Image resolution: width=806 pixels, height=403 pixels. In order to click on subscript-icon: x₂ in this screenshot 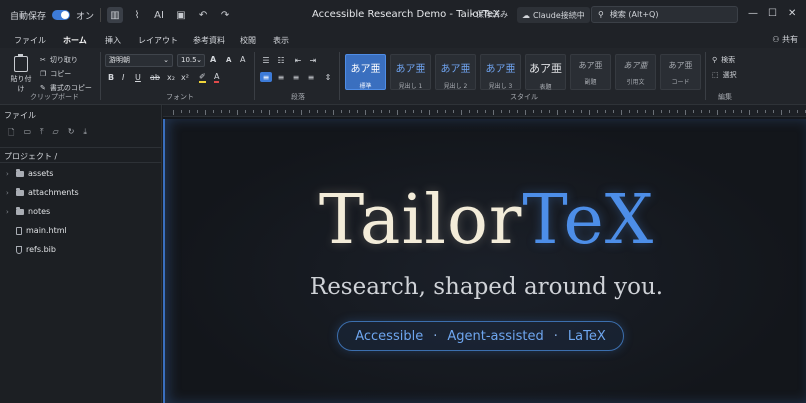, I will do `click(171, 77)`.